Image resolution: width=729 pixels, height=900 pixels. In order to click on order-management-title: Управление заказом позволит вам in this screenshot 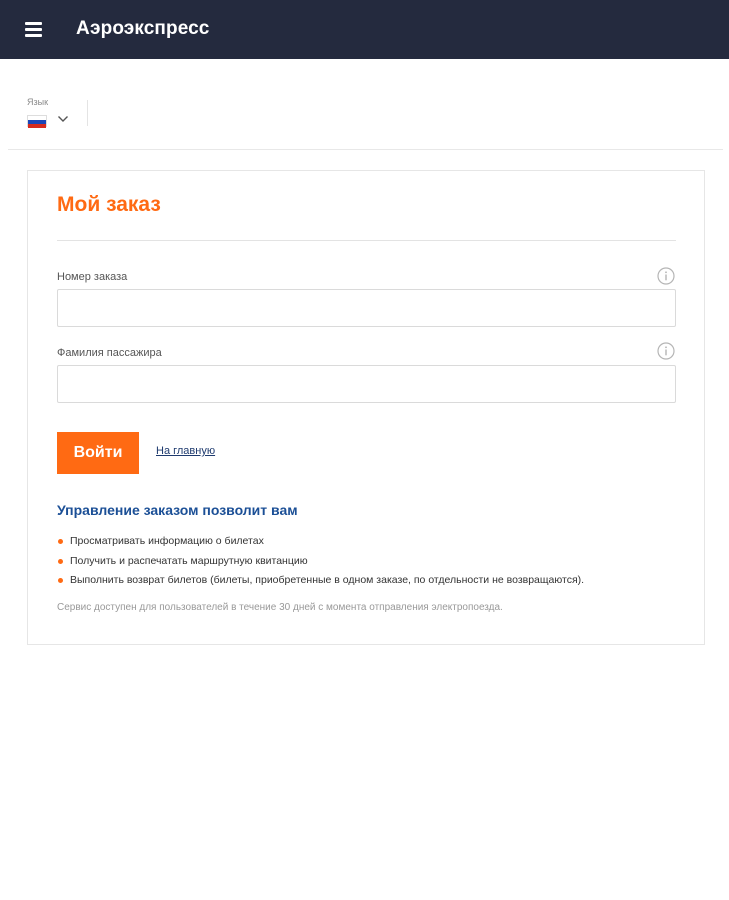, I will do `click(177, 510)`.